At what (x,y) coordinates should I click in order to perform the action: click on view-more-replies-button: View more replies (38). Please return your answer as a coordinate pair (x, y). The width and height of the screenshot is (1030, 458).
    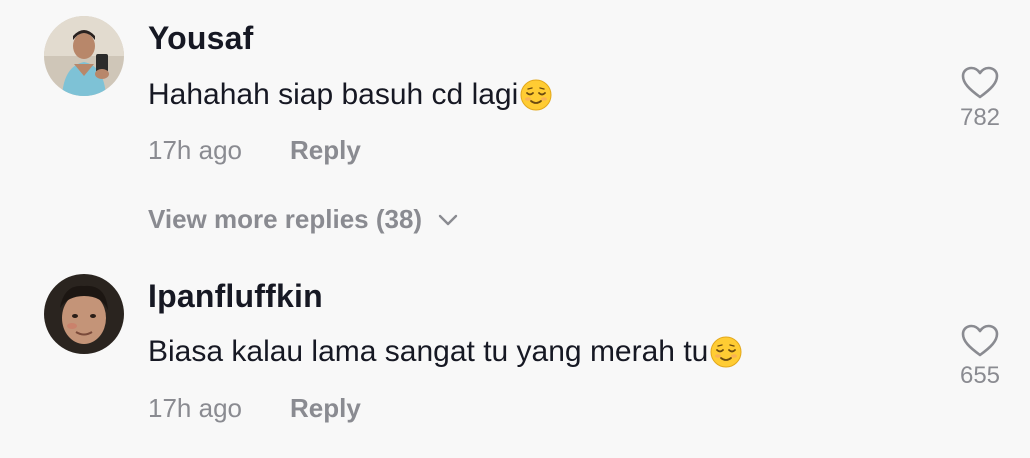
    Looking at the image, I should click on (303, 219).